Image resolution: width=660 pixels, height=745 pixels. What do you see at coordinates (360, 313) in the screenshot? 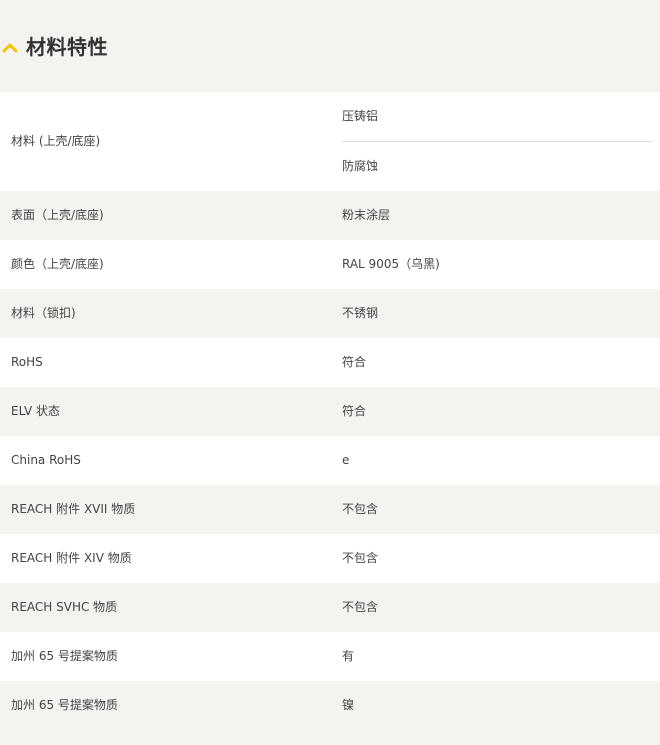
I see `row-value: 不锈钢` at bounding box center [360, 313].